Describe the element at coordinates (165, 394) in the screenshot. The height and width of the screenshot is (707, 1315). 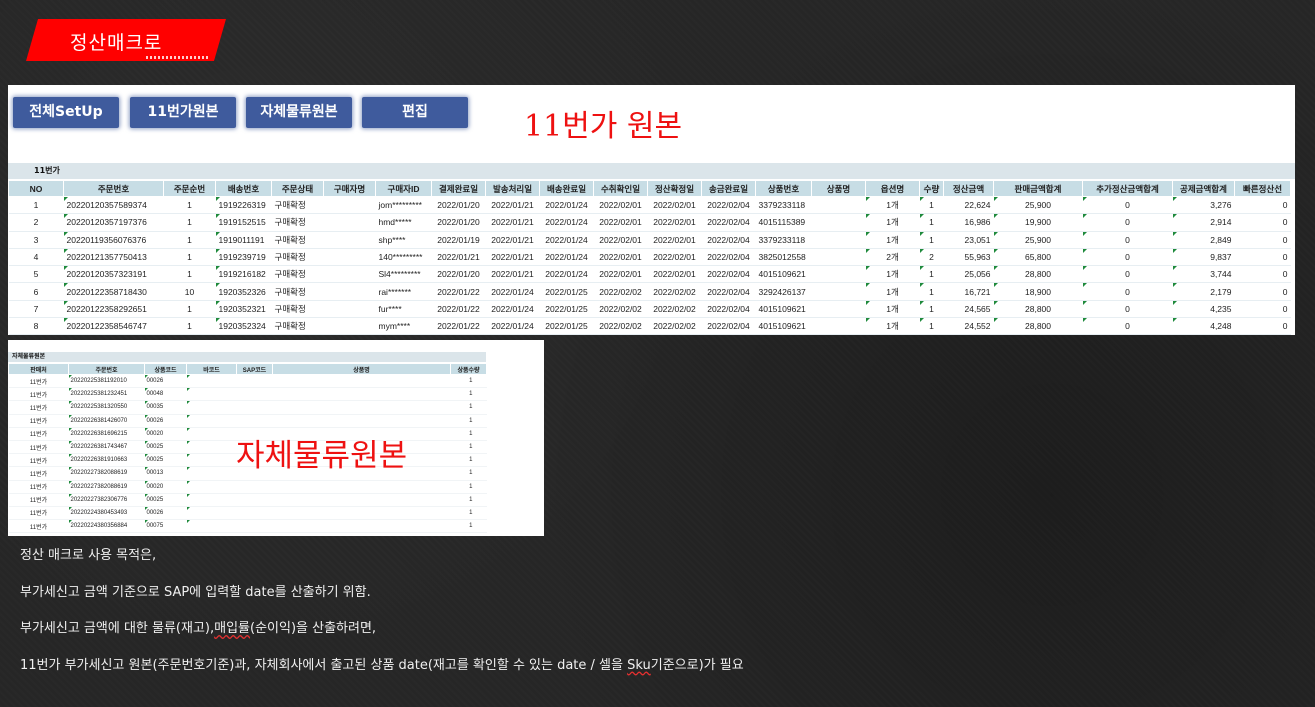
I see `table-cell: 00048` at that location.